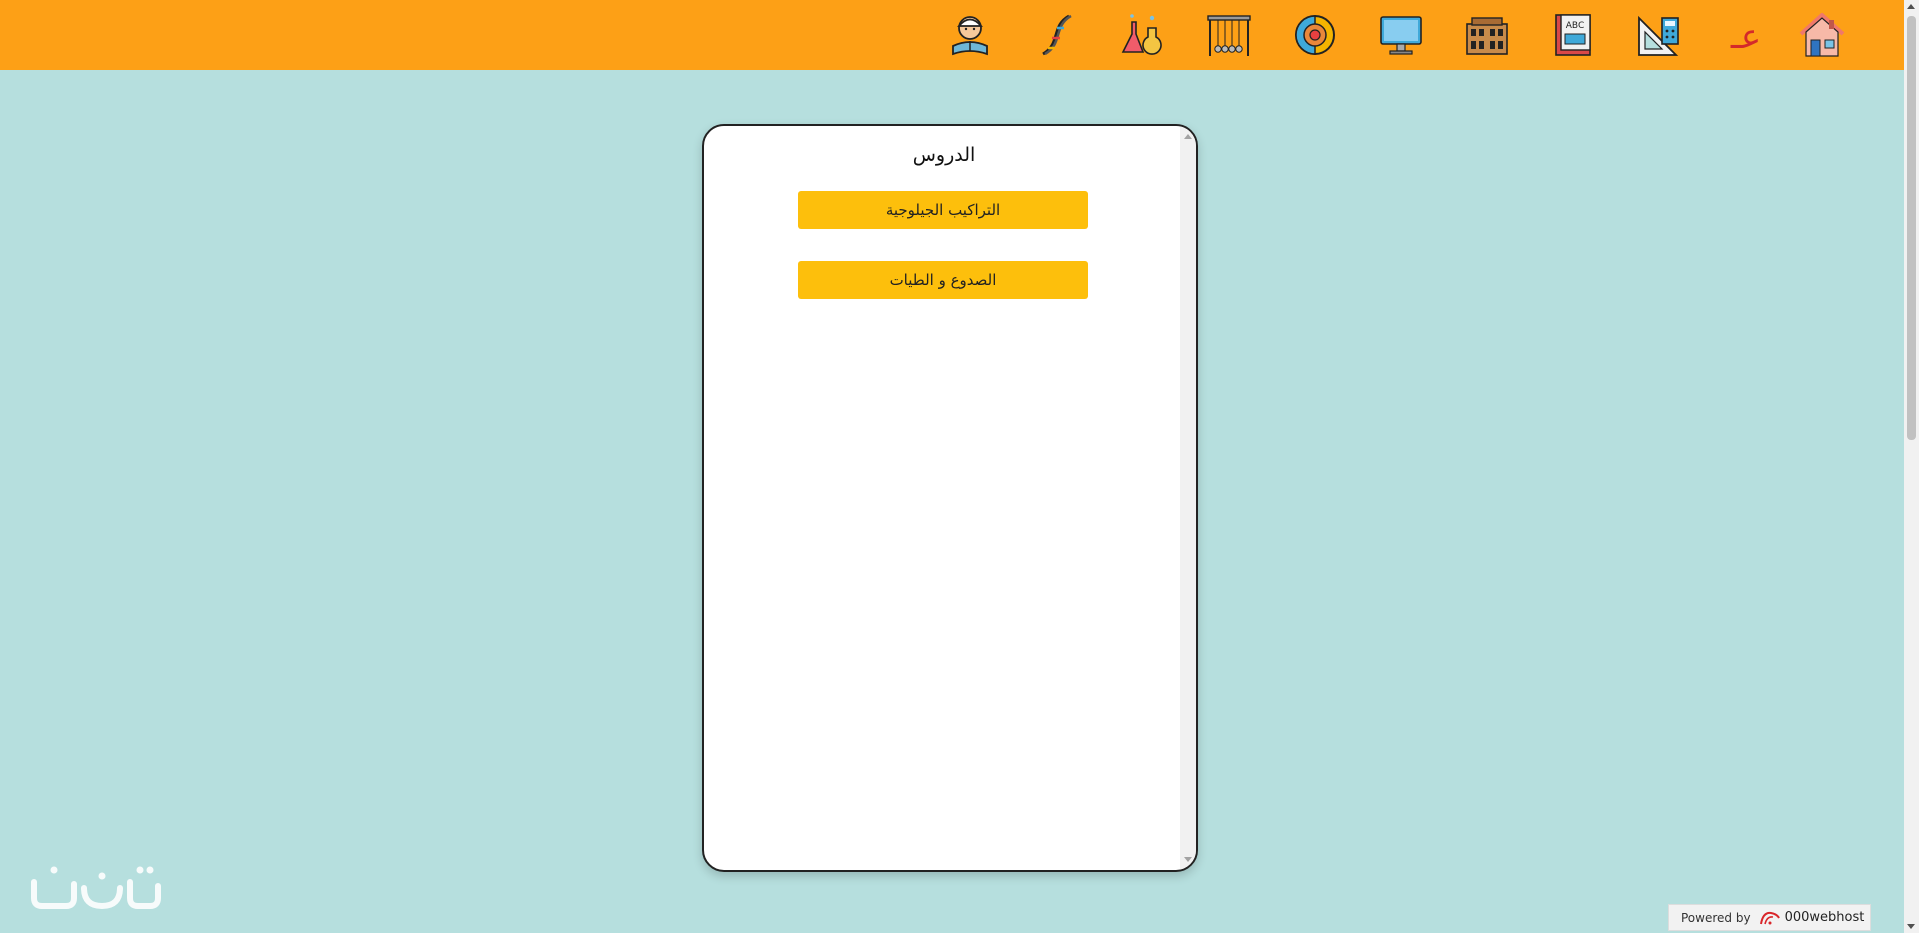 Image resolution: width=1919 pixels, height=933 pixels. Describe the element at coordinates (1401, 35) in the screenshot. I see `computer-icon` at that location.